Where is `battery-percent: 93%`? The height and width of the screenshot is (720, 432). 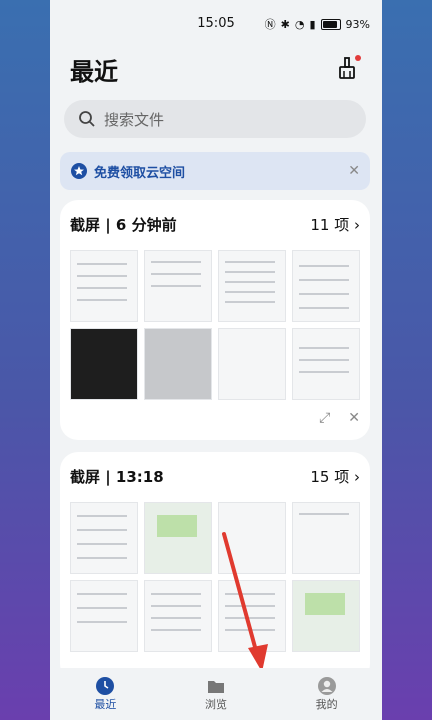 battery-percent: 93% is located at coordinates (357, 24).